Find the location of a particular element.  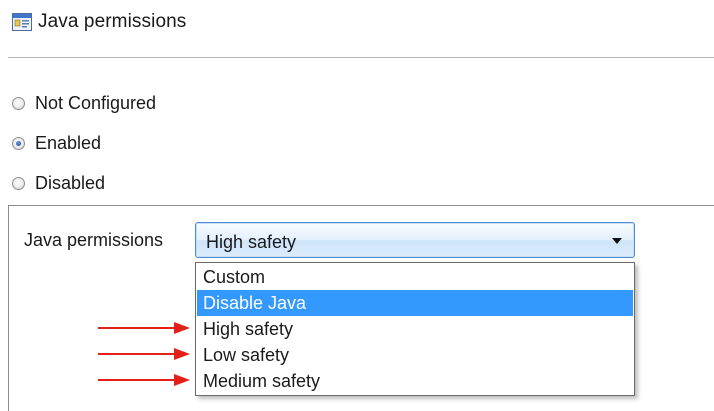

dropdown-option-high-safety: High safety is located at coordinates (415, 329).